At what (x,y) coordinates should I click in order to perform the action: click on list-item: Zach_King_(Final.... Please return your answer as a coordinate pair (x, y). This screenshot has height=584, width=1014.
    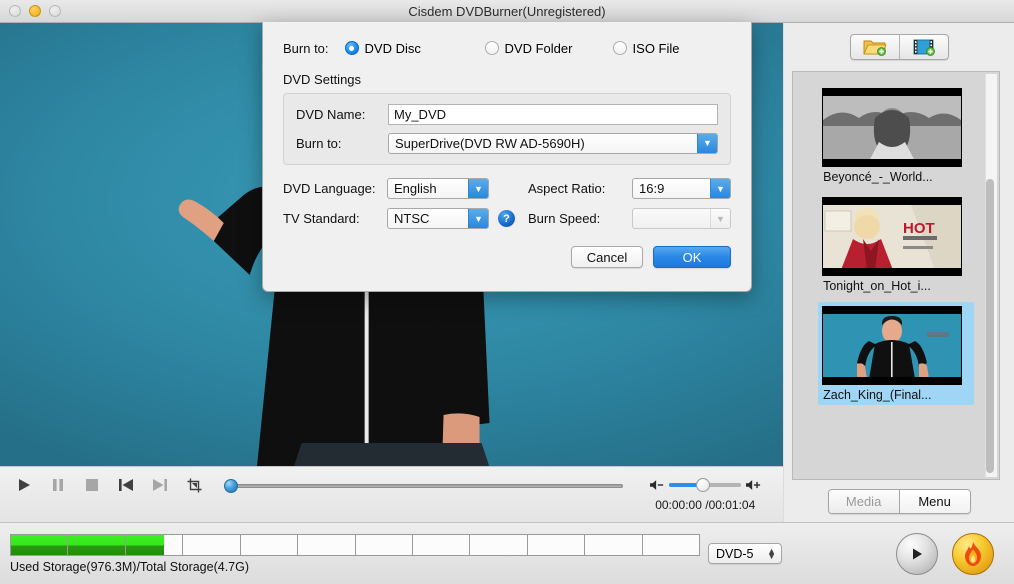
    Looking at the image, I should click on (896, 353).